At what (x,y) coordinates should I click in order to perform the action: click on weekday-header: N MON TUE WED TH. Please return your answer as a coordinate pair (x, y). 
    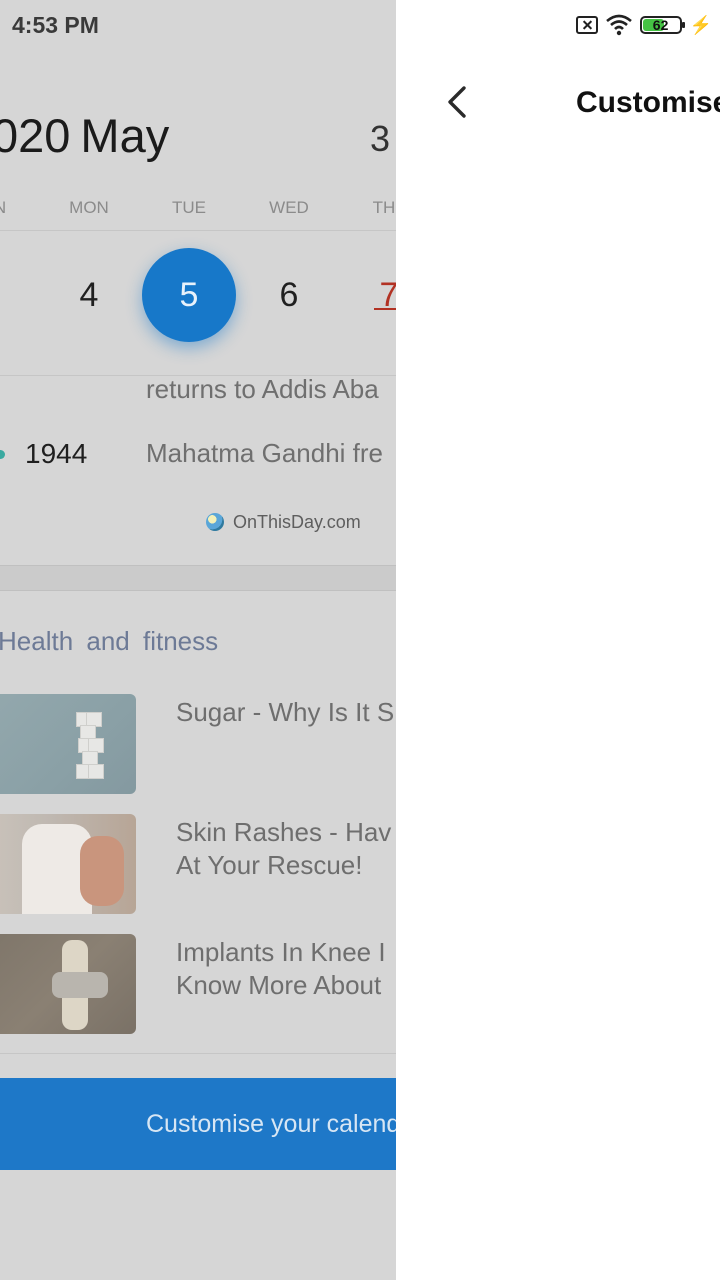
    Looking at the image, I should click on (198, 210).